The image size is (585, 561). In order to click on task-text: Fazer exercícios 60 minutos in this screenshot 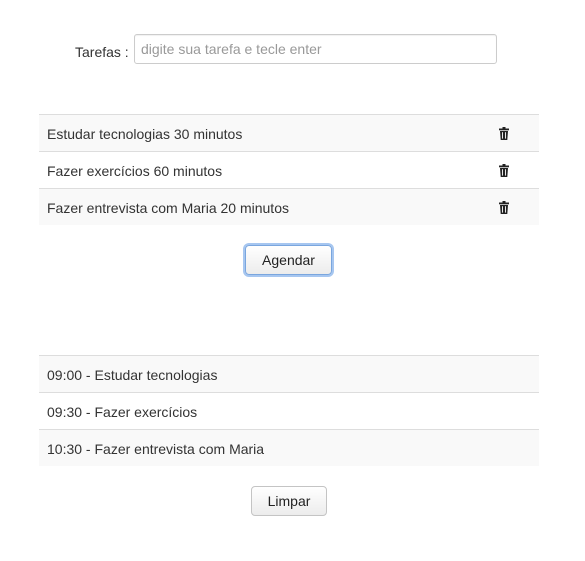, I will do `click(135, 171)`.